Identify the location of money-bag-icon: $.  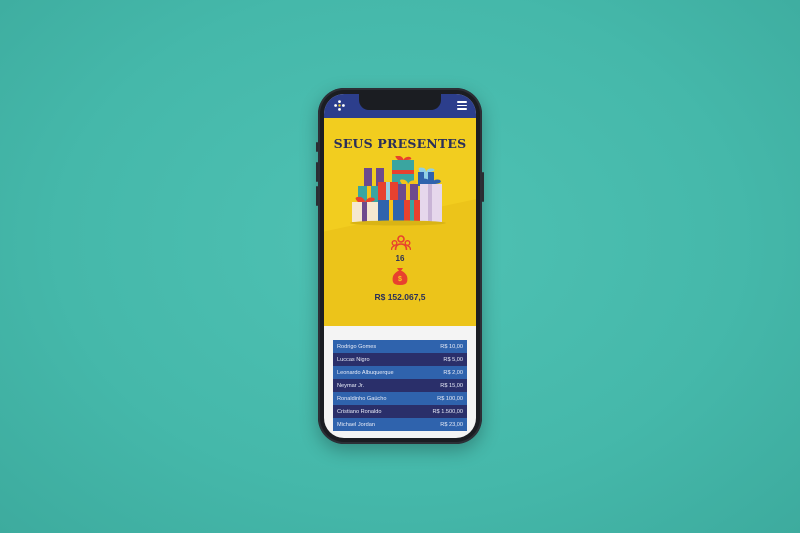
(400, 276).